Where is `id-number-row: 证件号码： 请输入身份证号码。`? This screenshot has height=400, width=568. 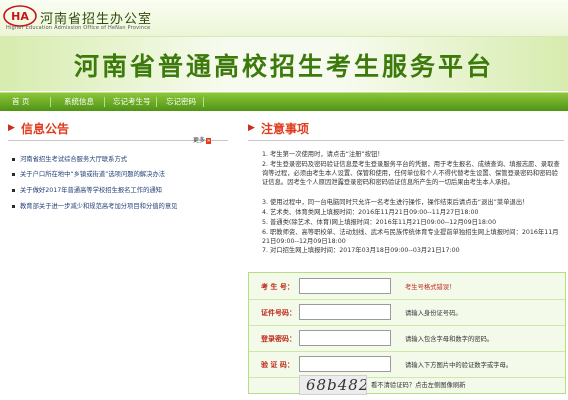 id-number-row: 证件号码： 请输入身份证号码。 is located at coordinates (407, 312).